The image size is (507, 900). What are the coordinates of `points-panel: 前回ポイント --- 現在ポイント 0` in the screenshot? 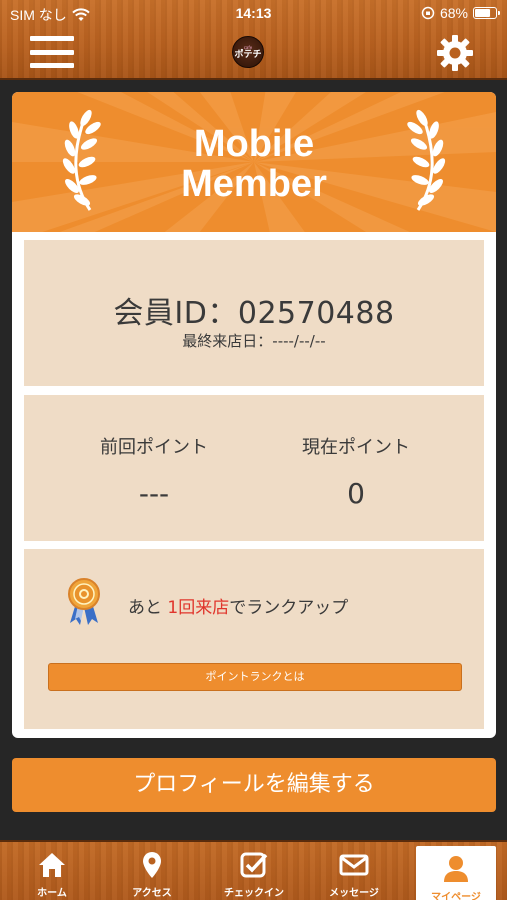 It's located at (254, 468).